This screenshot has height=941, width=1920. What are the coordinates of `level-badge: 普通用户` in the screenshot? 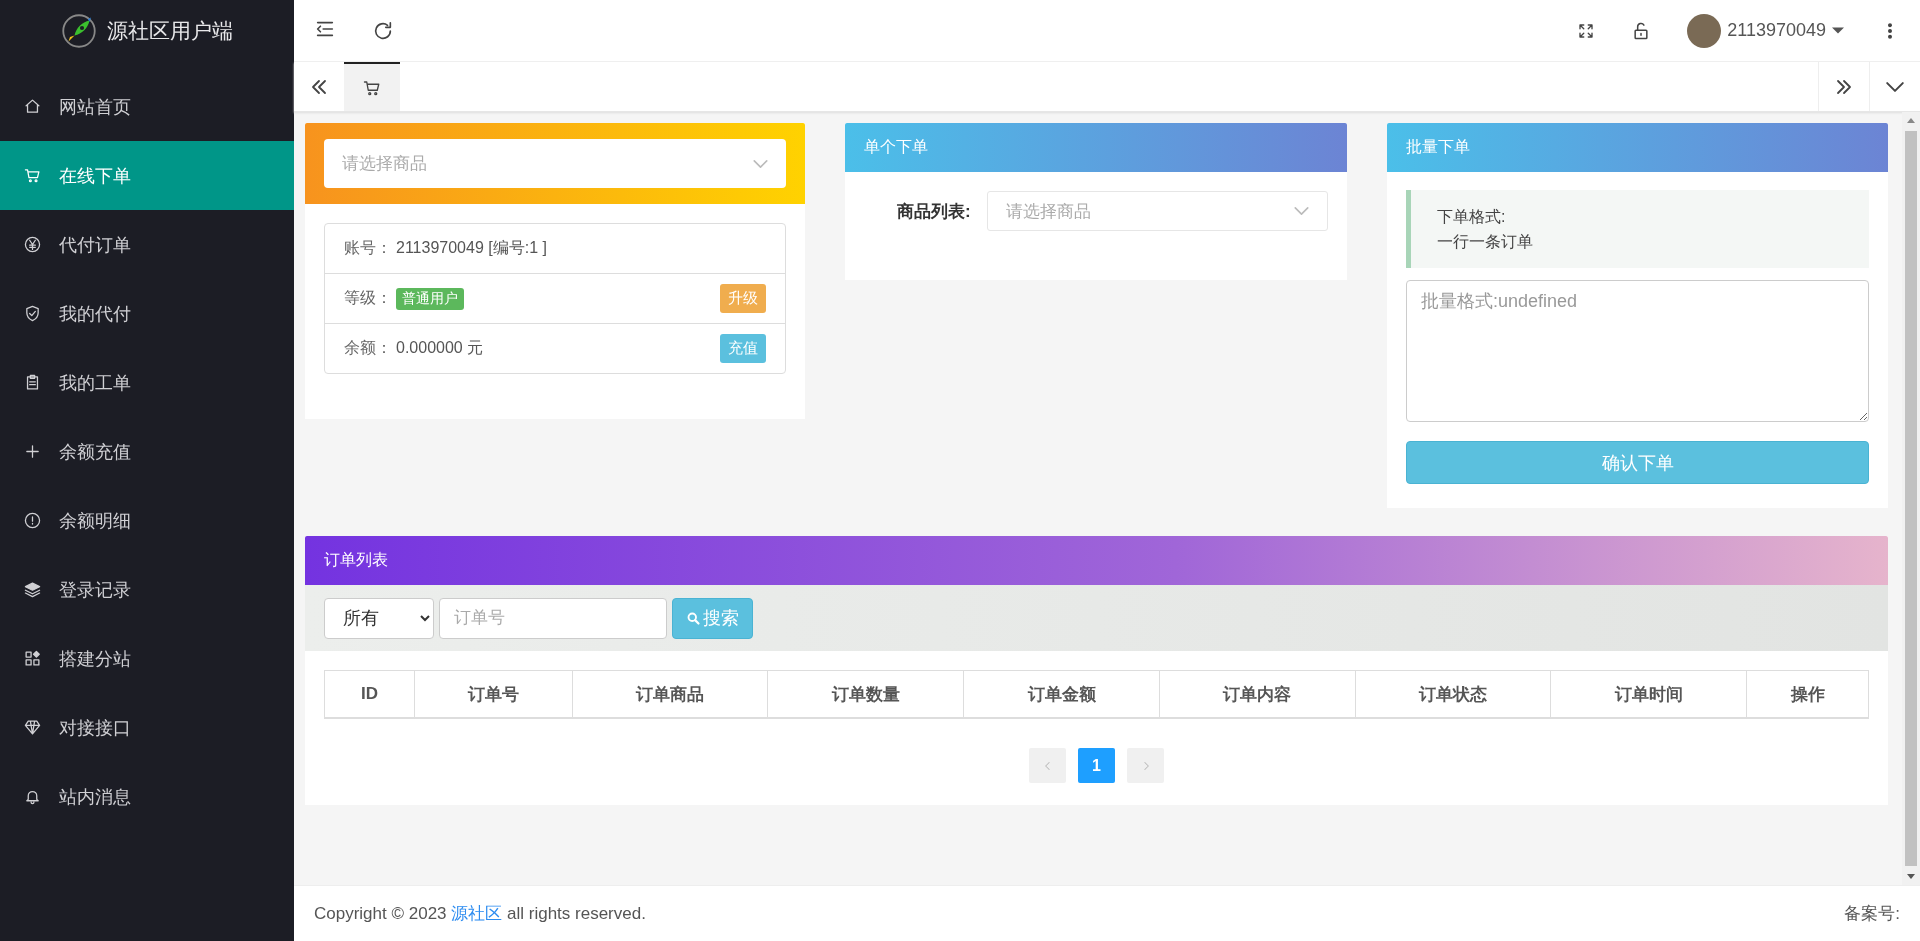 It's located at (430, 298).